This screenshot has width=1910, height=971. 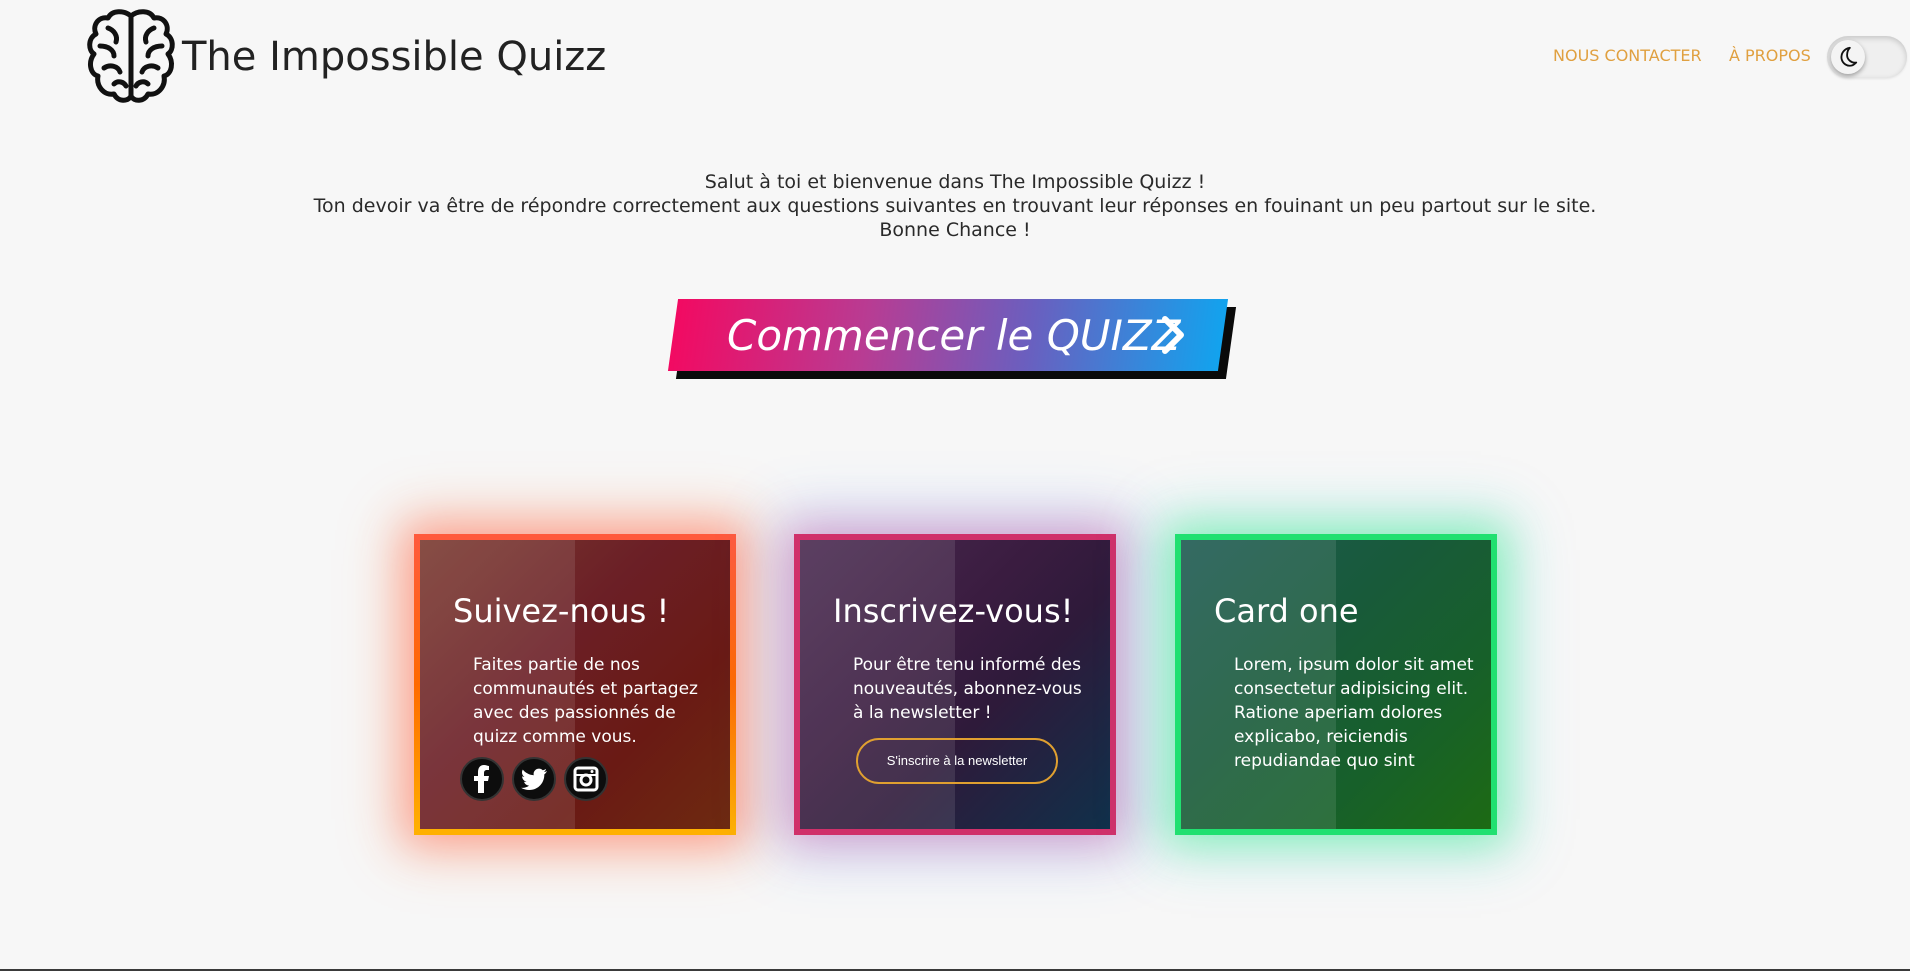 I want to click on start-quiz-label: Commencer le QUIZZ, so click(x=954, y=335).